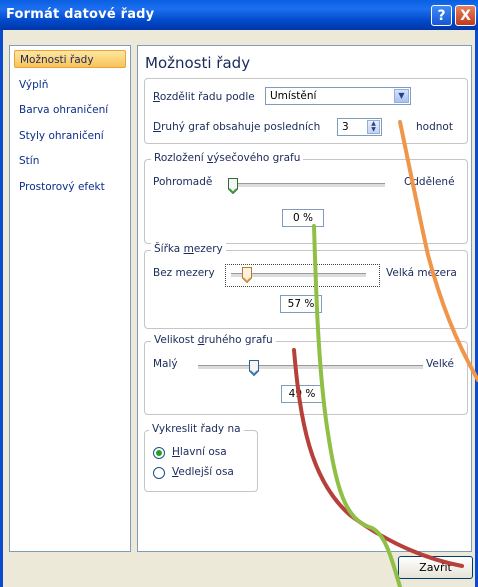 This screenshot has height=587, width=478. Describe the element at coordinates (440, 364) in the screenshot. I see `second-size-max-label: Velké` at that location.